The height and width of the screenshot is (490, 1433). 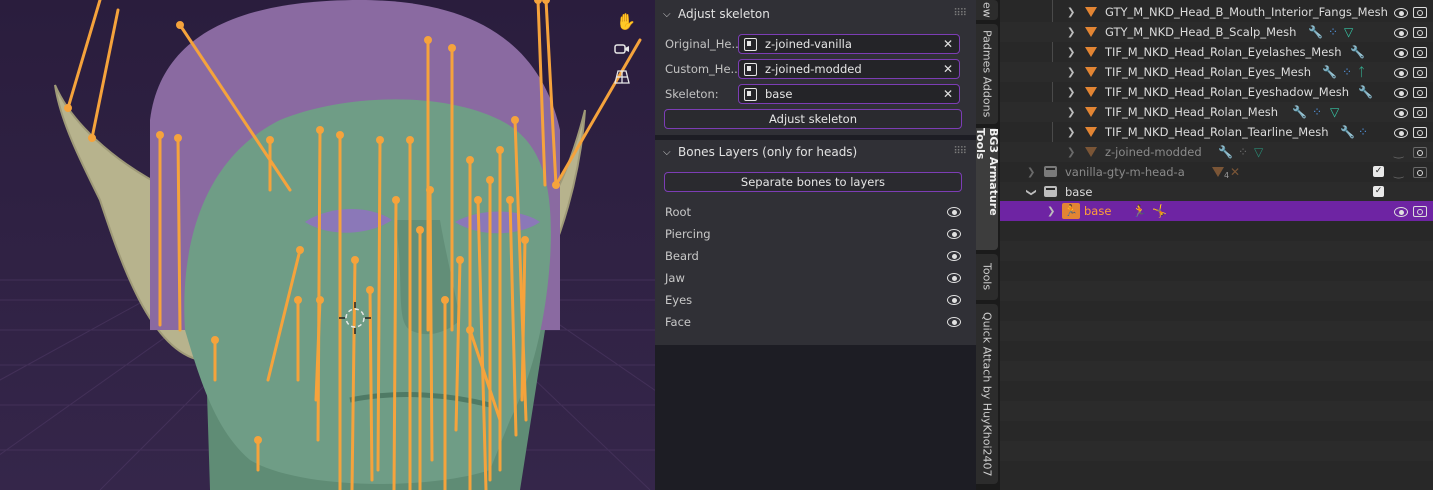 What do you see at coordinates (987, 10) in the screenshot?
I see `tab-view: ew` at bounding box center [987, 10].